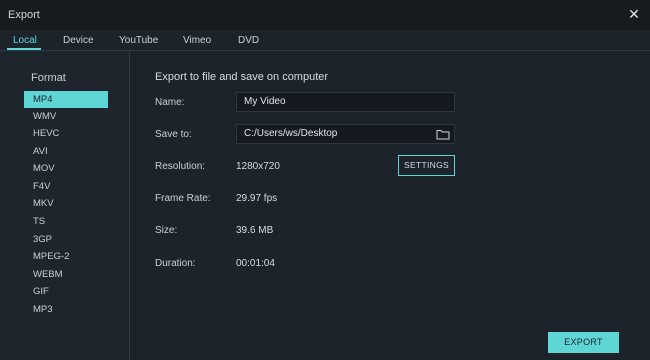  Describe the element at coordinates (583, 342) in the screenshot. I see `export-button: EXPORT` at that location.